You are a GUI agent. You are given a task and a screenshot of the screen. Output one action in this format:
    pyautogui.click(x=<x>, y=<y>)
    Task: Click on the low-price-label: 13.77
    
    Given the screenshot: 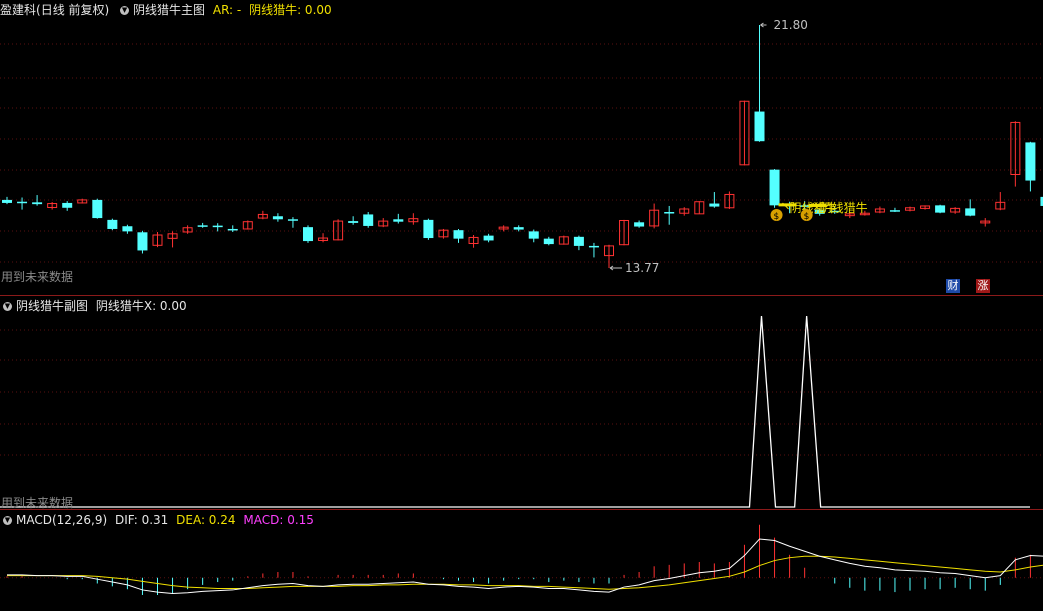 What is the action you would take?
    pyautogui.click(x=642, y=268)
    